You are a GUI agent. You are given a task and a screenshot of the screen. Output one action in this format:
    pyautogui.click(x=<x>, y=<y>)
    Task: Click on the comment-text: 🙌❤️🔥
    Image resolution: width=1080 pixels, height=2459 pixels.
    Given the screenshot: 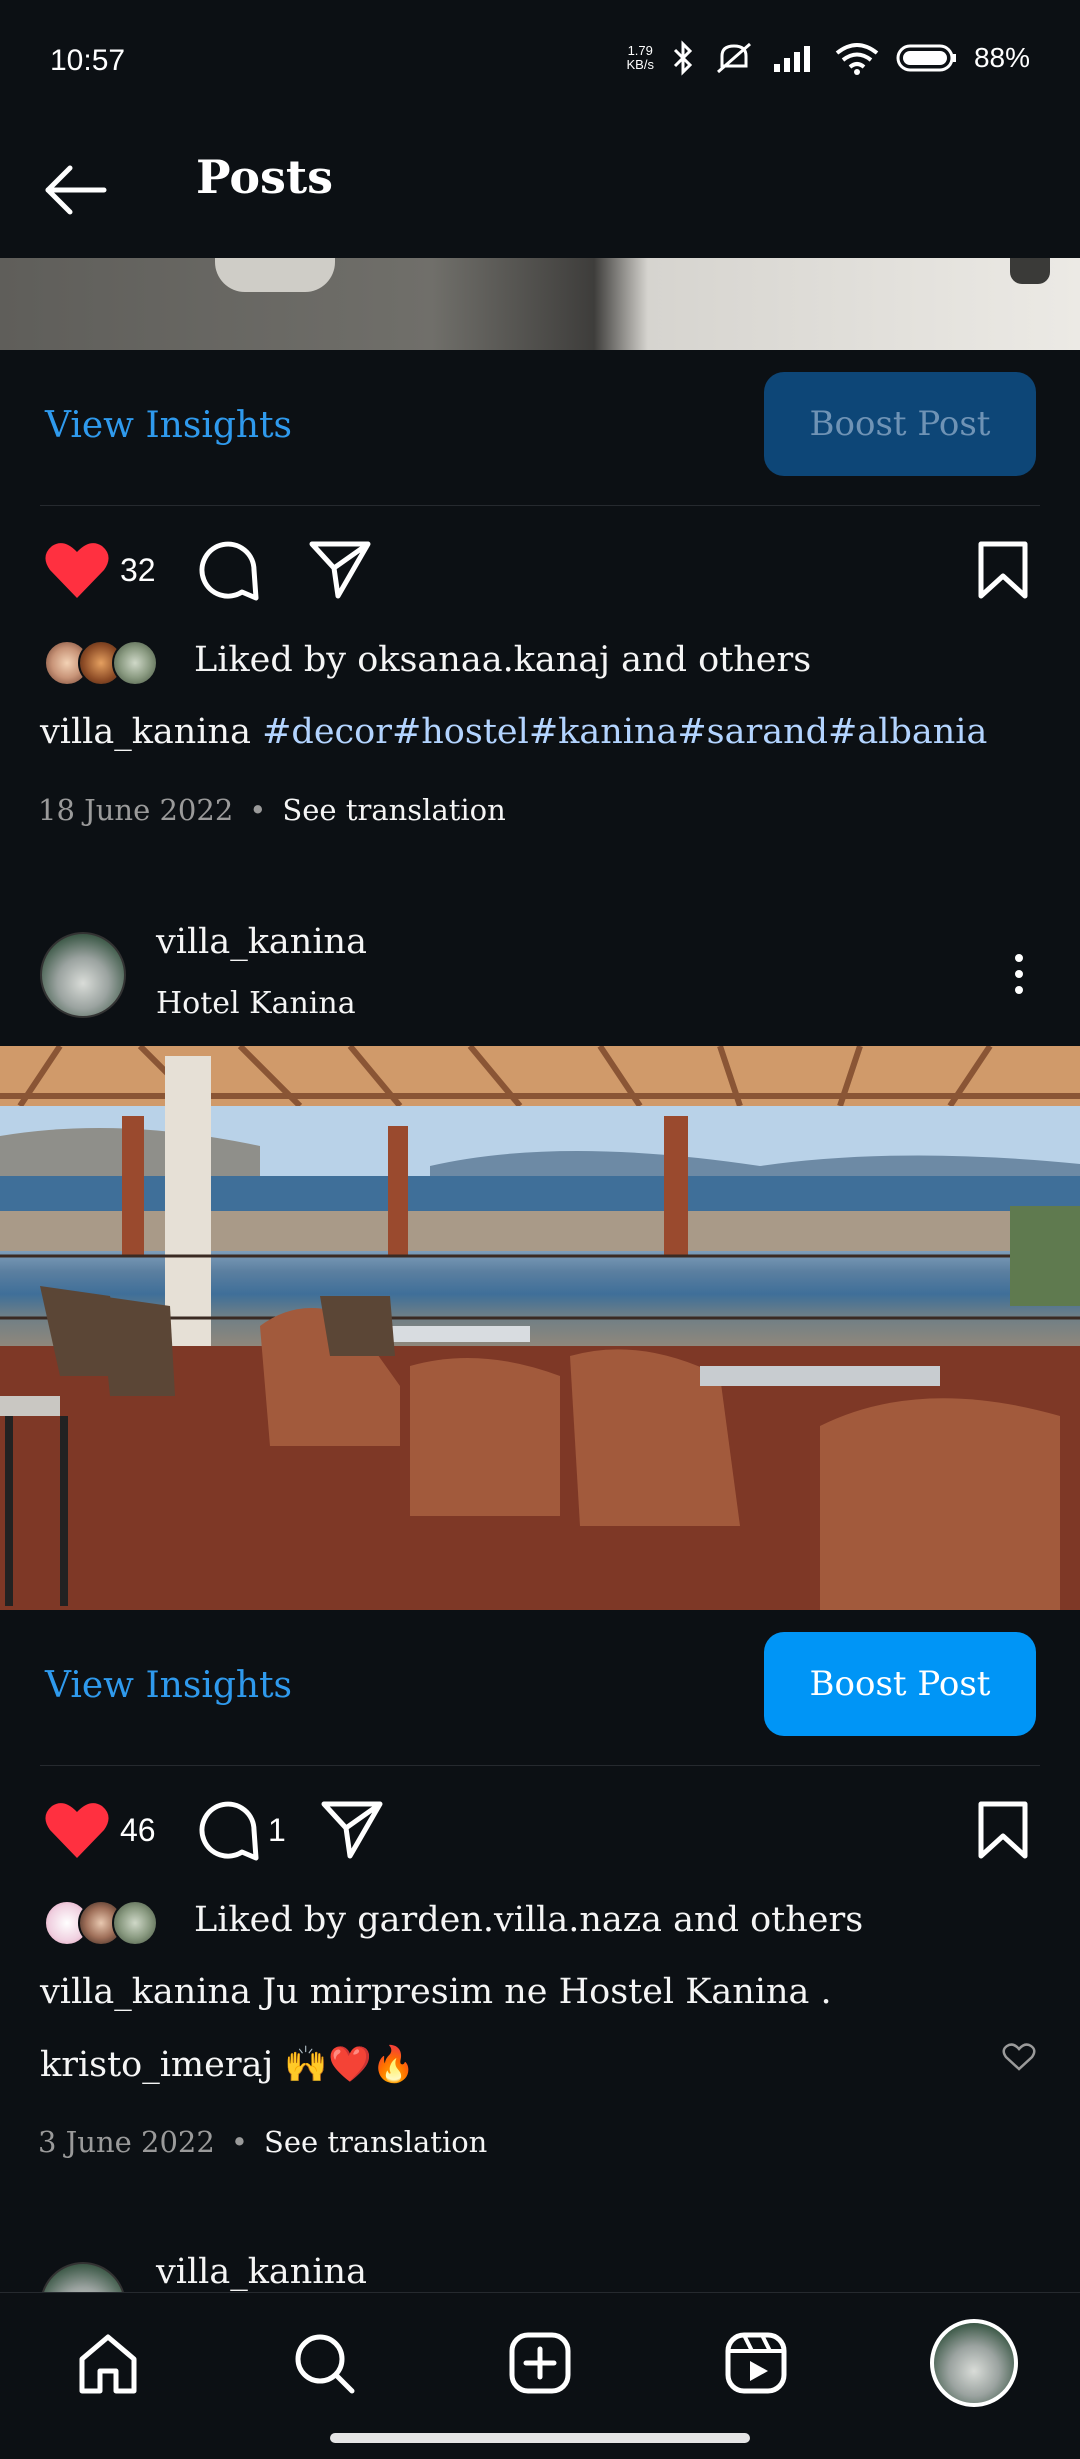 What is the action you would take?
    pyautogui.click(x=350, y=2065)
    